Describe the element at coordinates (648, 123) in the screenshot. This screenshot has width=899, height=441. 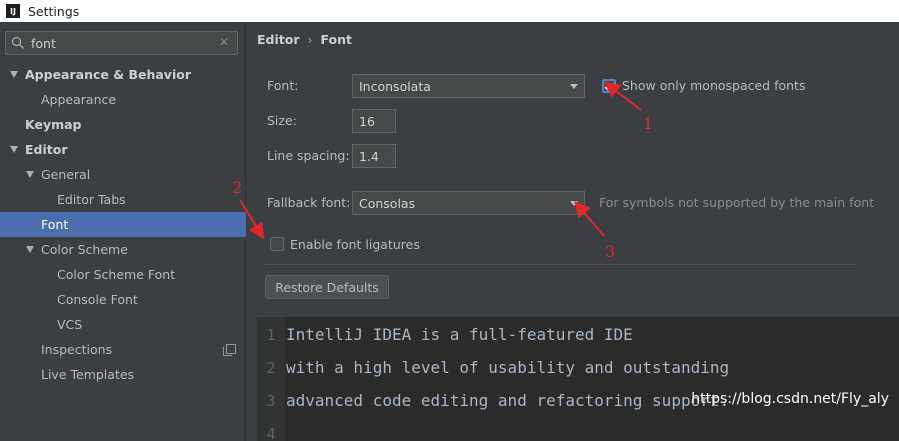
I see `annotation-1: 1` at that location.